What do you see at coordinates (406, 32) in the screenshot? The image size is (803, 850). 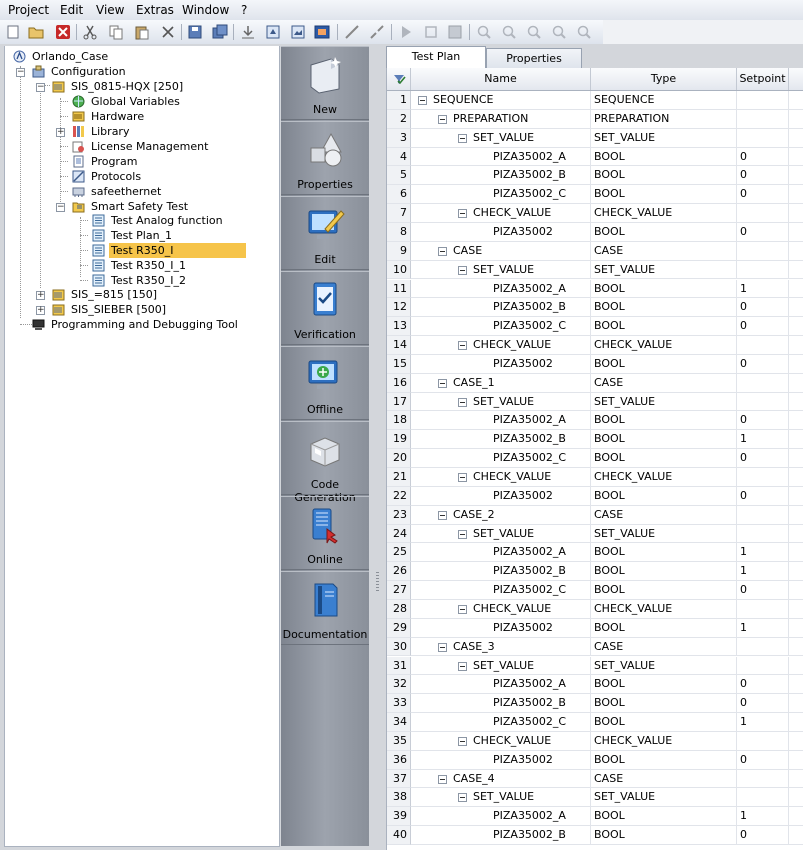 I see `play-icon` at bounding box center [406, 32].